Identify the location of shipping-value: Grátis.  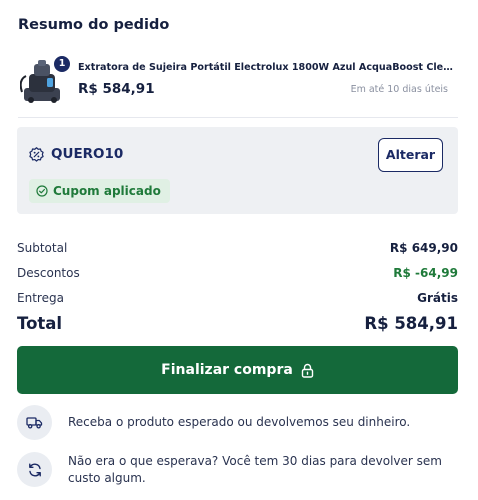
(437, 298).